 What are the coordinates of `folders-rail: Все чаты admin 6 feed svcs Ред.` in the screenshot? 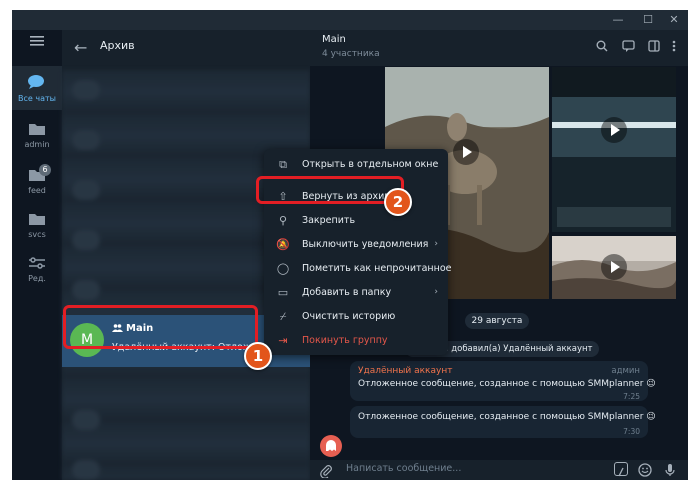 It's located at (37, 255).